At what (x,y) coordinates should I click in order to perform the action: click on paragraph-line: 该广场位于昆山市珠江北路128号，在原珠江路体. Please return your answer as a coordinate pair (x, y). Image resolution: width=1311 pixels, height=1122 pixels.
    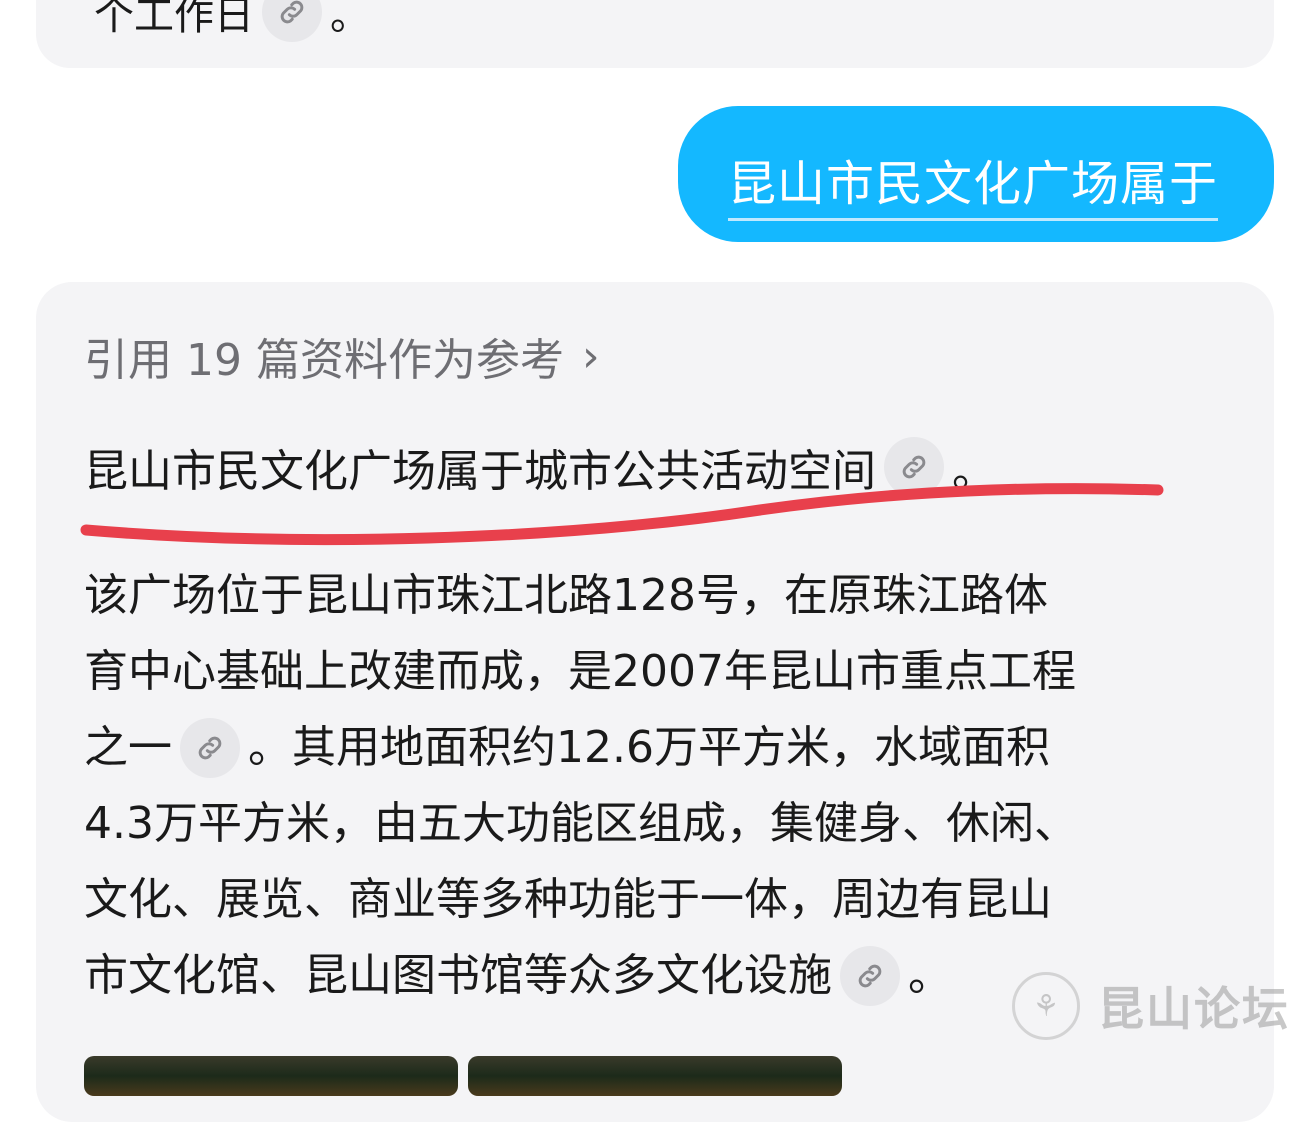
    Looking at the image, I should click on (566, 595).